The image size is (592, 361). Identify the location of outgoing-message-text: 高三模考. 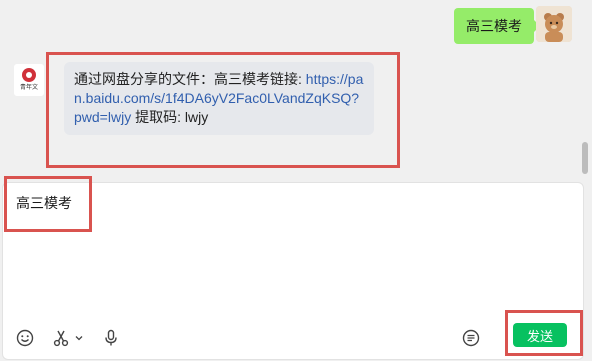
(494, 26).